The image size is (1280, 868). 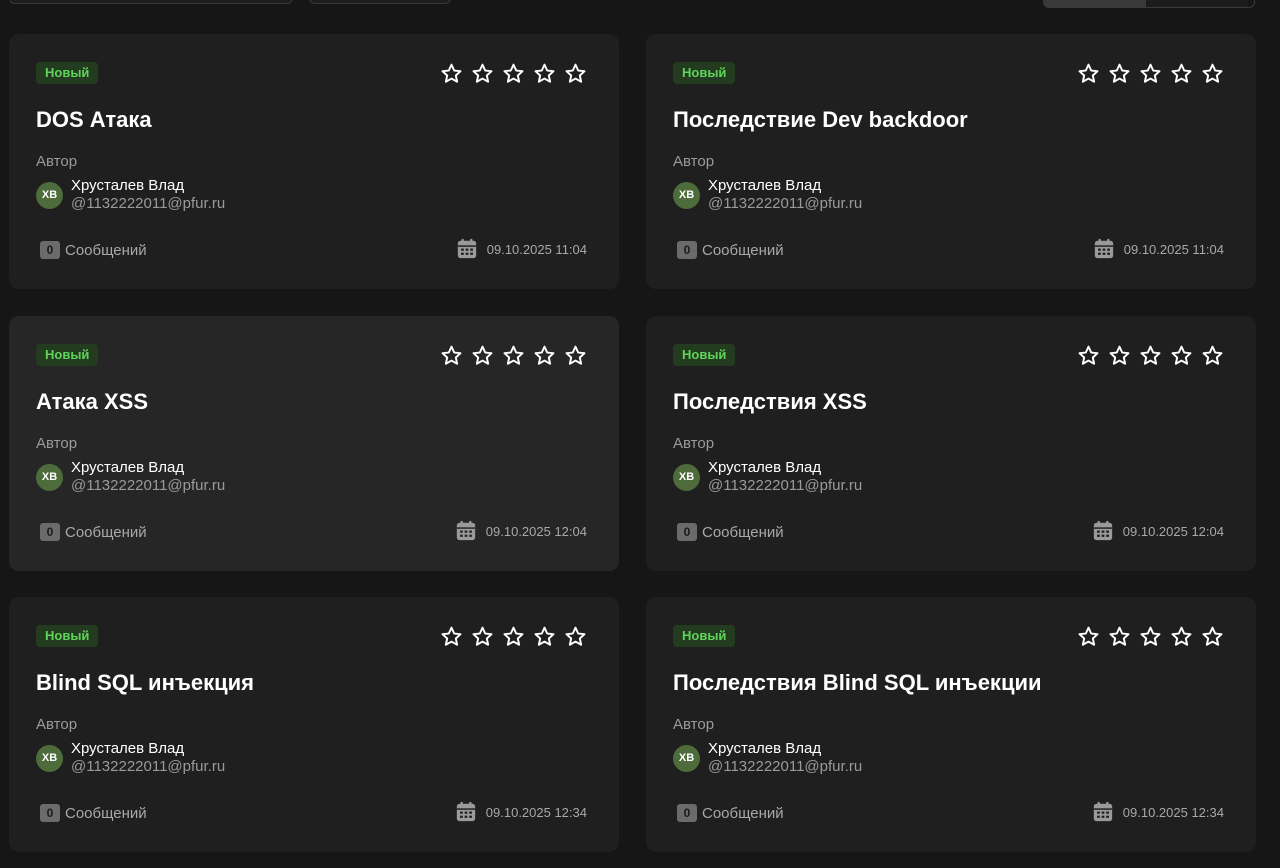 I want to click on ticket-title: Последствие Dev backdoor, so click(x=820, y=120).